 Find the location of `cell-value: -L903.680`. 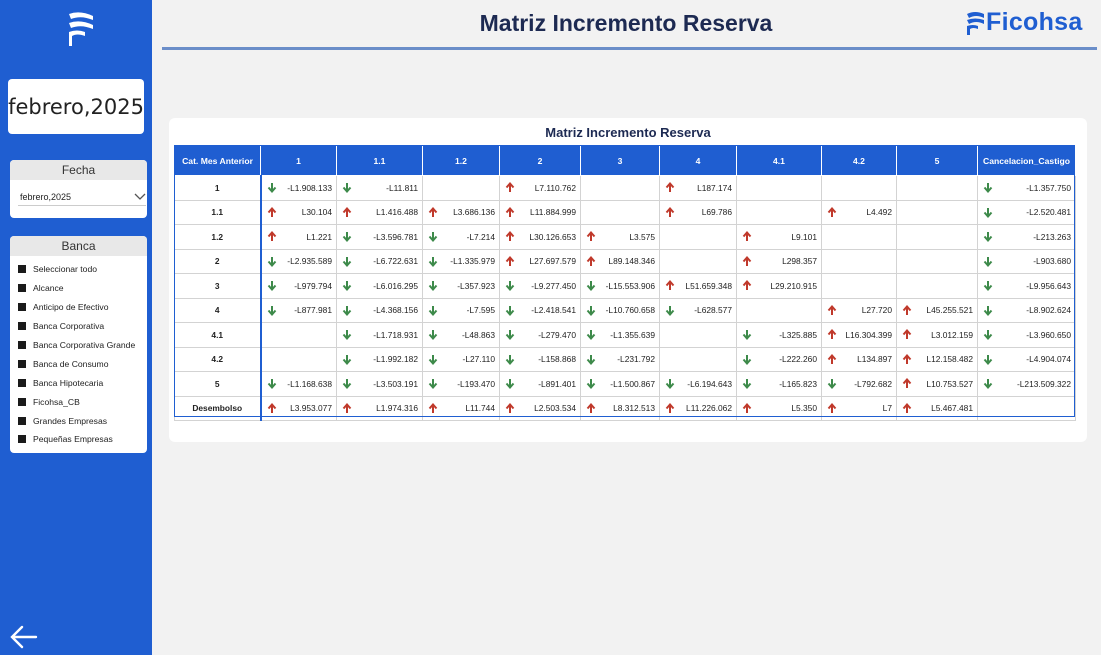

cell-value: -L903.680 is located at coordinates (1052, 261).